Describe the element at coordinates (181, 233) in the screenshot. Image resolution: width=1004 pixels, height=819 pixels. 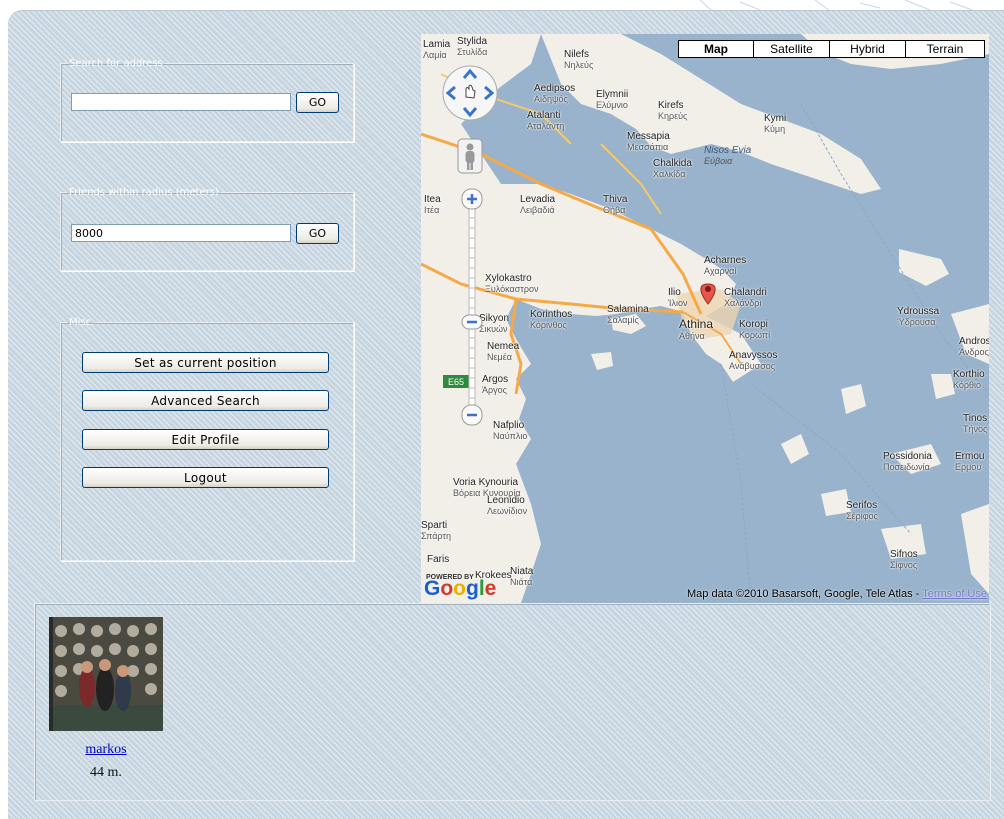
I see `radius-input` at that location.